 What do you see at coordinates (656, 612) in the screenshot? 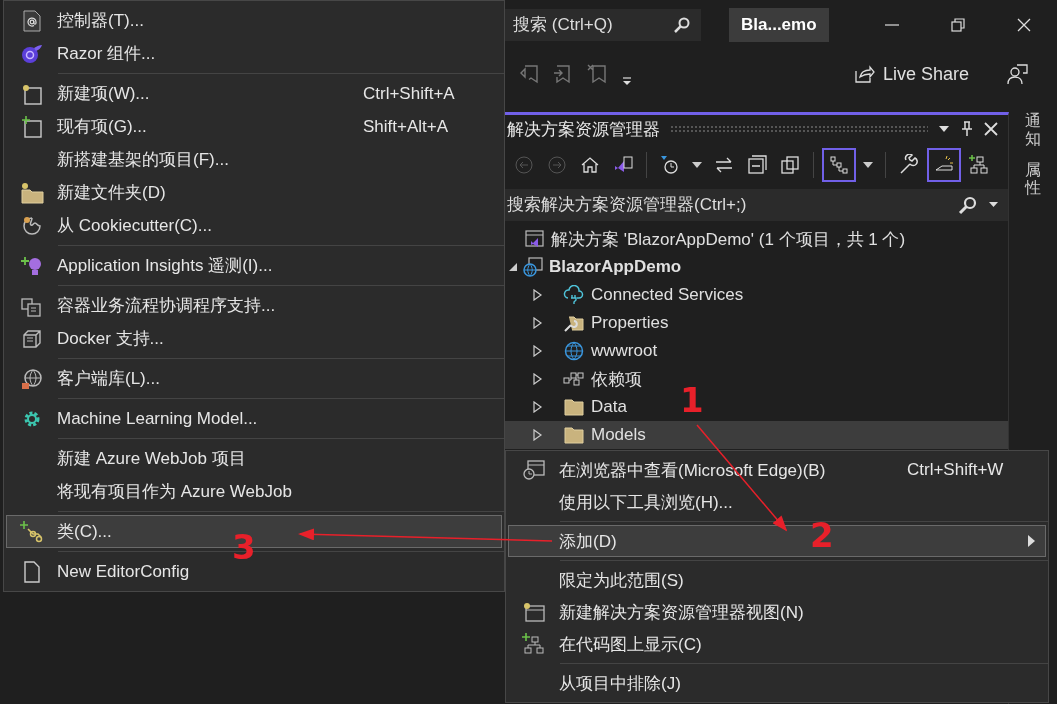
I see `menu-item: 新建解决方案资源管理器视图(N)` at bounding box center [656, 612].